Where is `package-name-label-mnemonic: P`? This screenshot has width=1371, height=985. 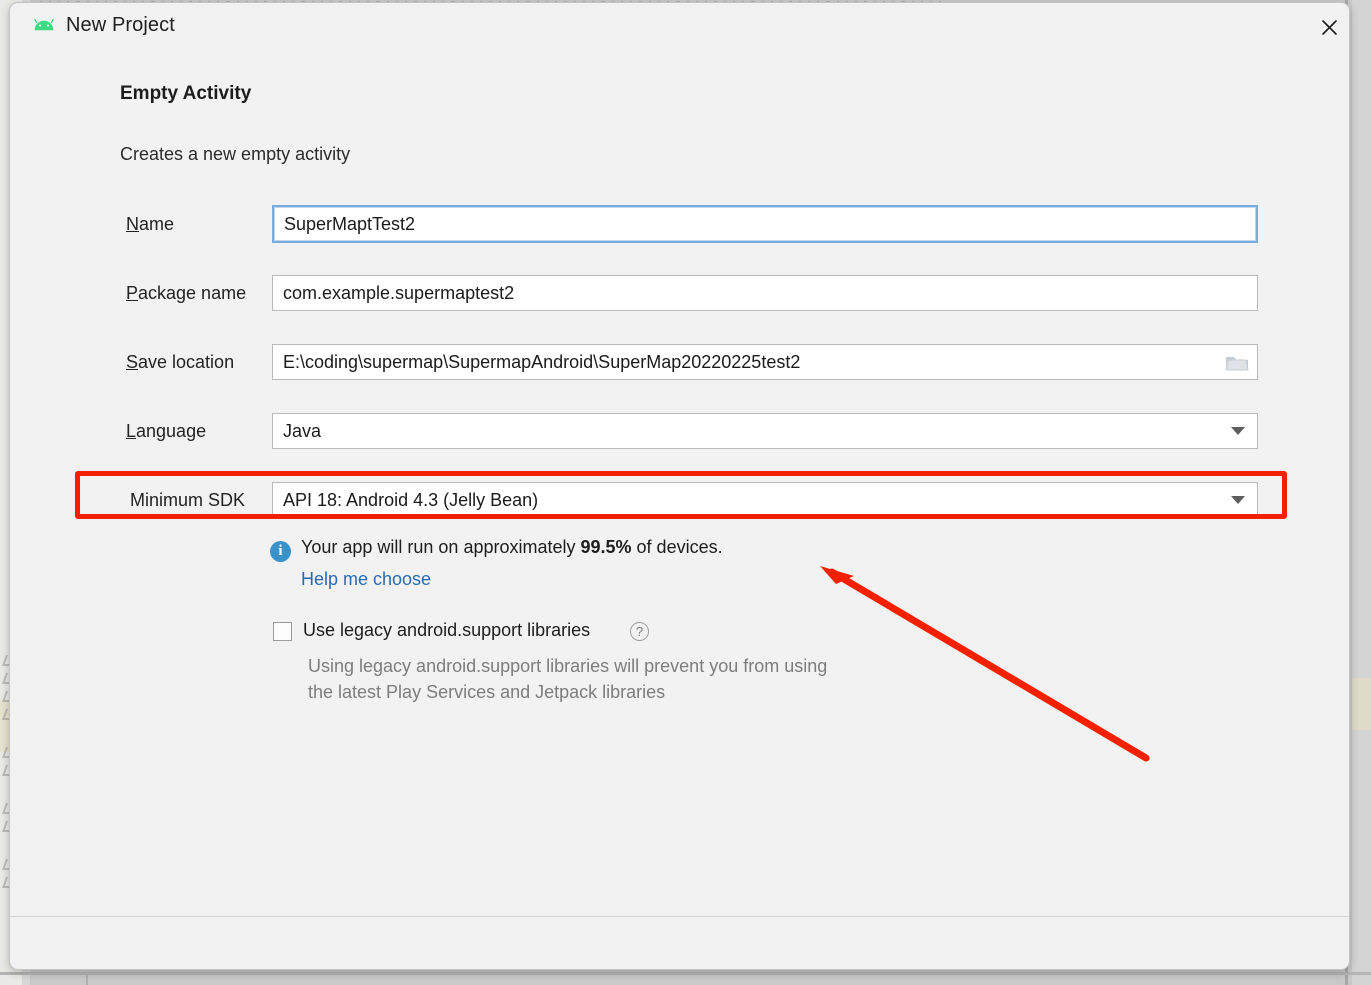 package-name-label-mnemonic: P is located at coordinates (132, 293).